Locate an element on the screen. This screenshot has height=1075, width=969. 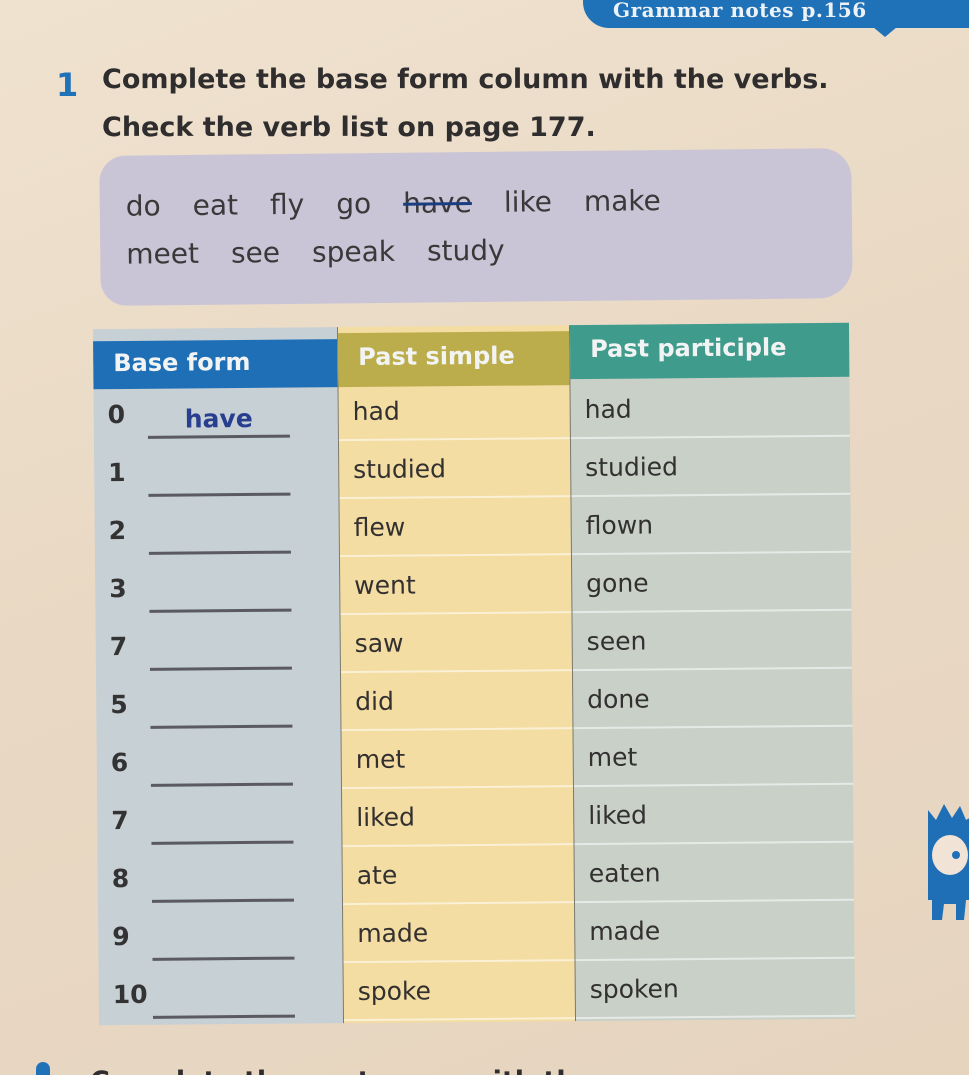
base-form-row: 10 is located at coordinates (221, 993).